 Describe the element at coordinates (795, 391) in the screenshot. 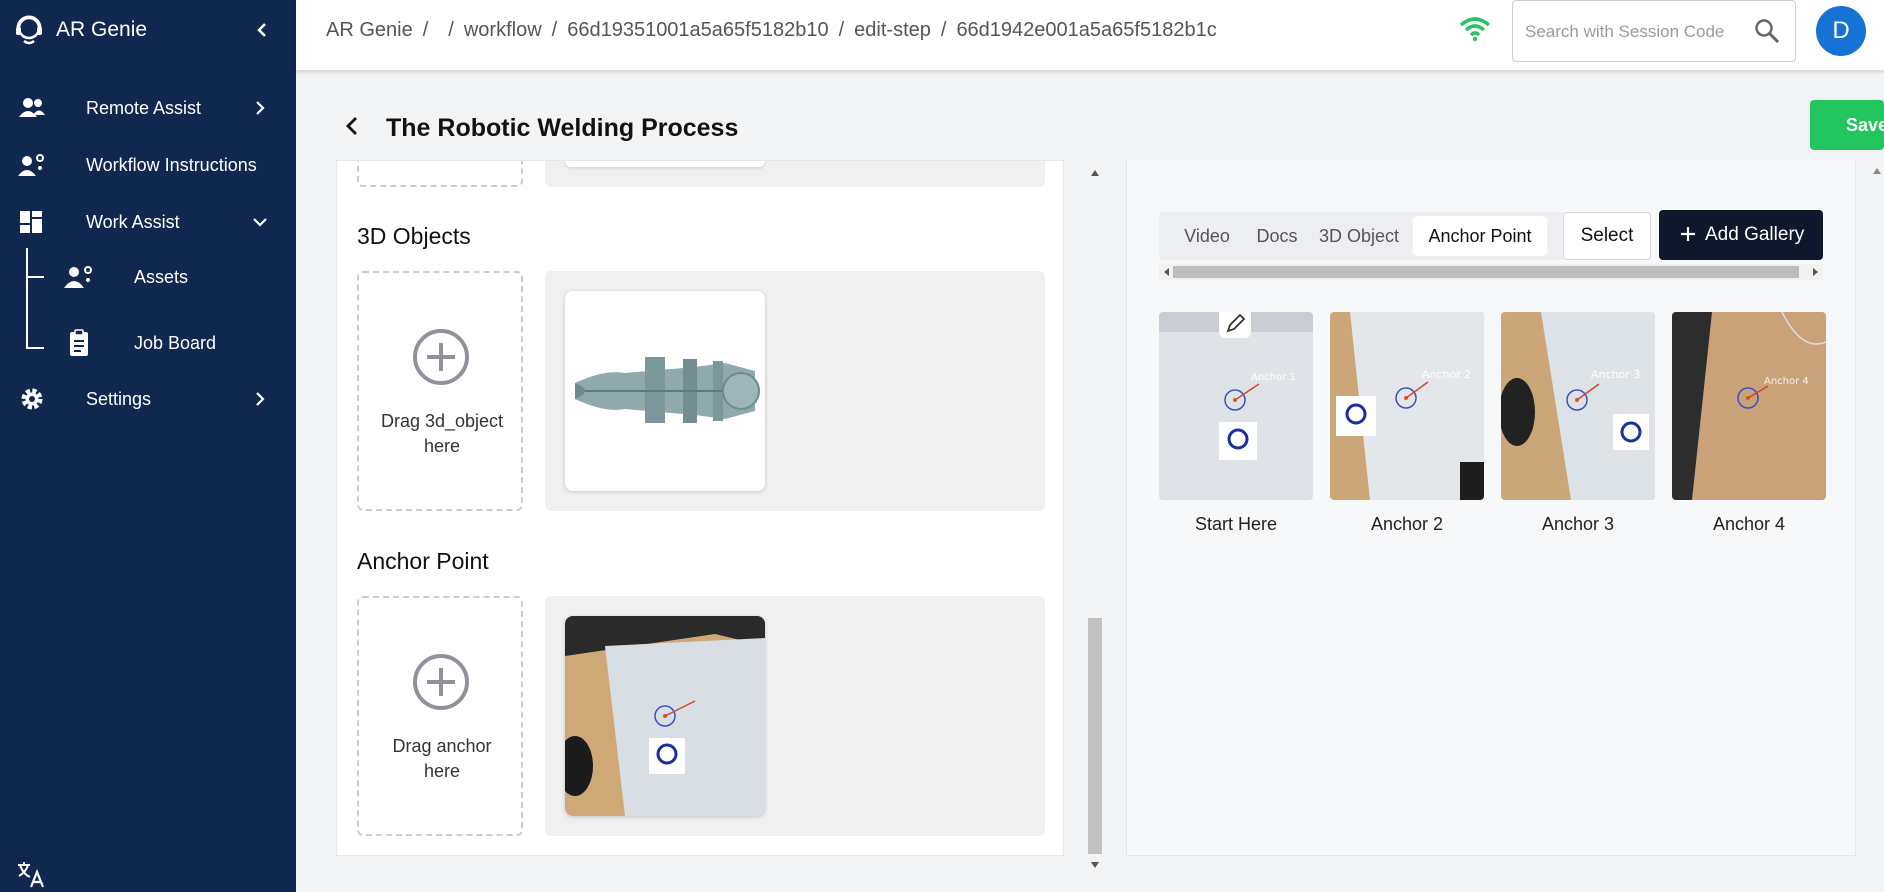

I see `media-box-3d-objects` at that location.